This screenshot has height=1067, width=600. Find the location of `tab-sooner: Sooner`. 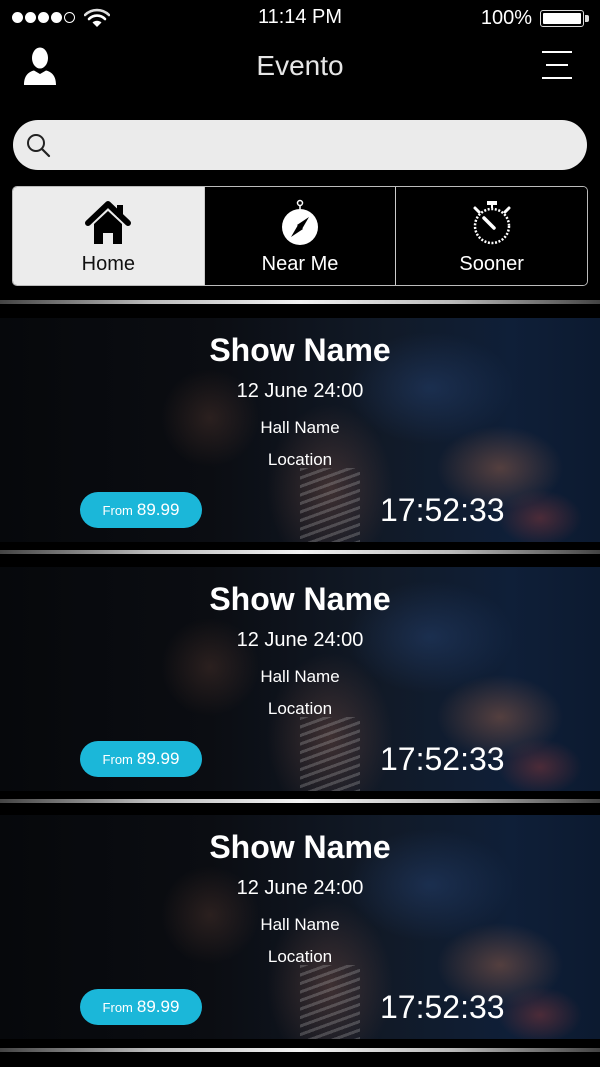

tab-sooner: Sooner is located at coordinates (491, 236).